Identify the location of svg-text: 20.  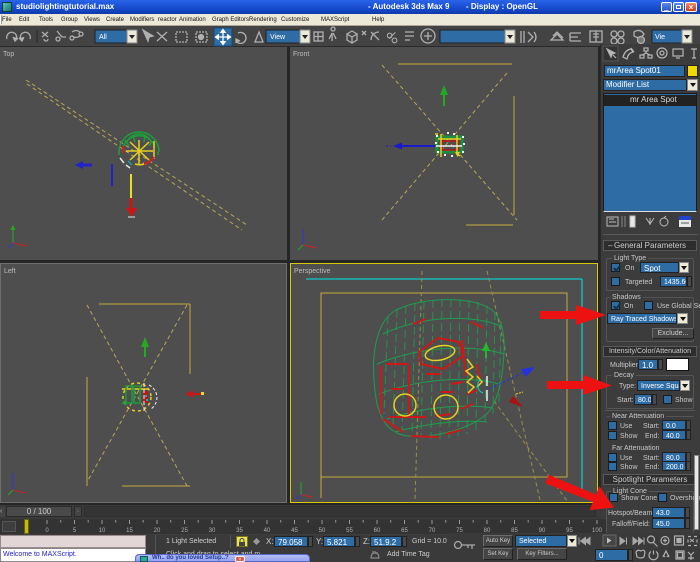
(157, 531).